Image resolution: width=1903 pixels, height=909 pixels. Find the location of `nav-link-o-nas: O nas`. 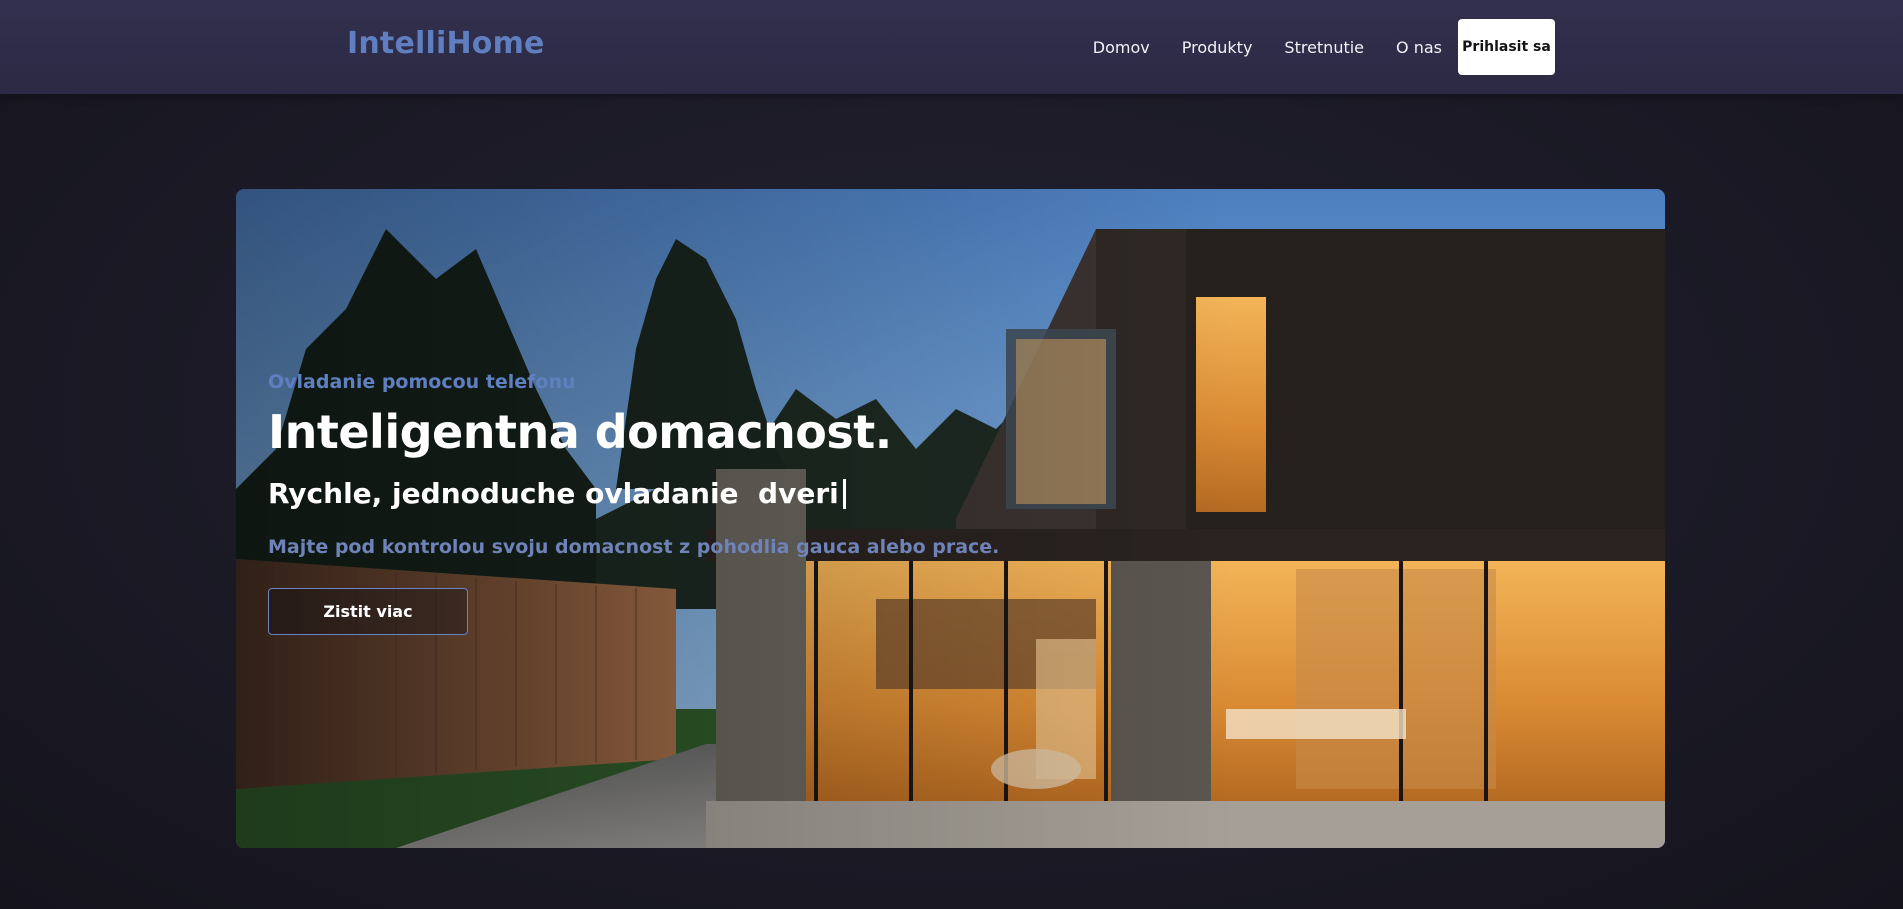

nav-link-o-nas: O nas is located at coordinates (1419, 47).